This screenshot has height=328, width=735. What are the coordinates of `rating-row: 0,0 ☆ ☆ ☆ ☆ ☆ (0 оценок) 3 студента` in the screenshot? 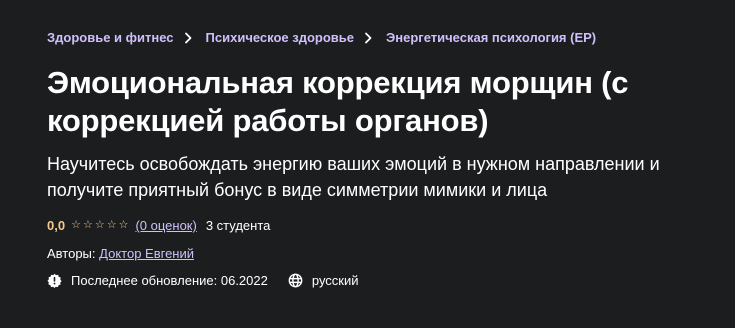 It's located at (158, 225).